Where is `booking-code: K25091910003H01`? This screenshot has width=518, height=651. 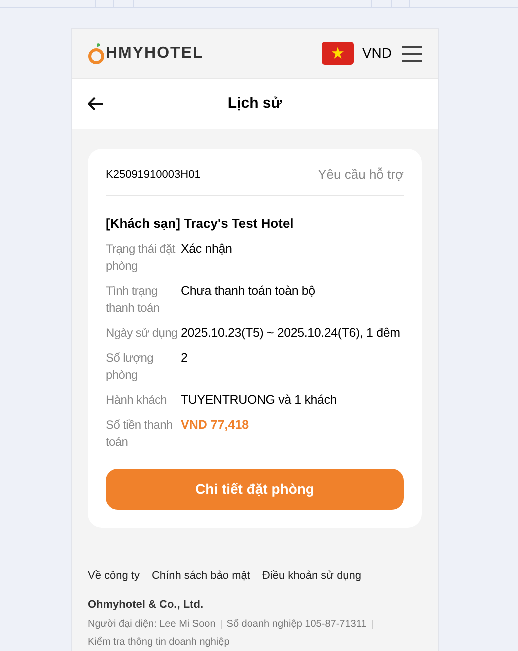 booking-code: K25091910003H01 is located at coordinates (153, 175).